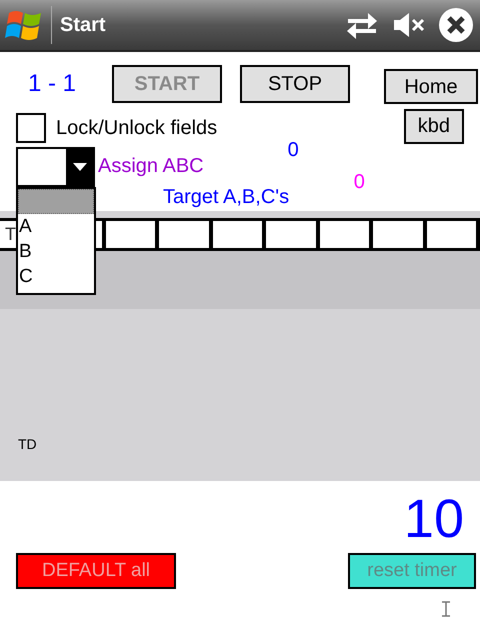 The height and width of the screenshot is (640, 480). Describe the element at coordinates (456, 25) in the screenshot. I see `close-icon` at that location.